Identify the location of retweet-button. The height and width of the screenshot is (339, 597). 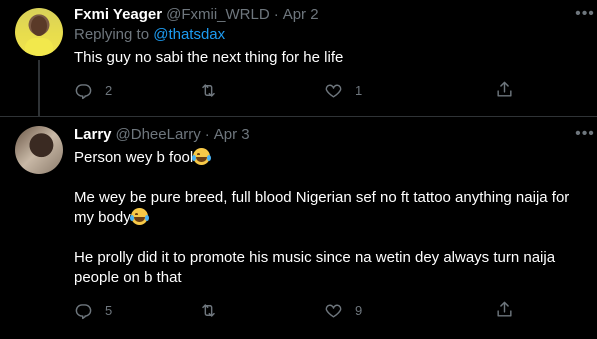
(261, 310).